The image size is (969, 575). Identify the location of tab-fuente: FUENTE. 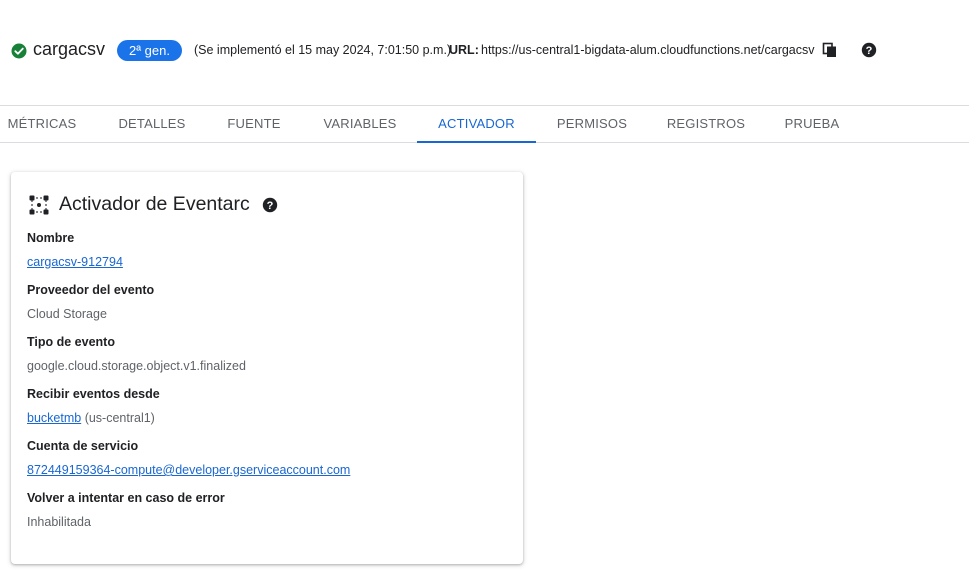
(254, 124).